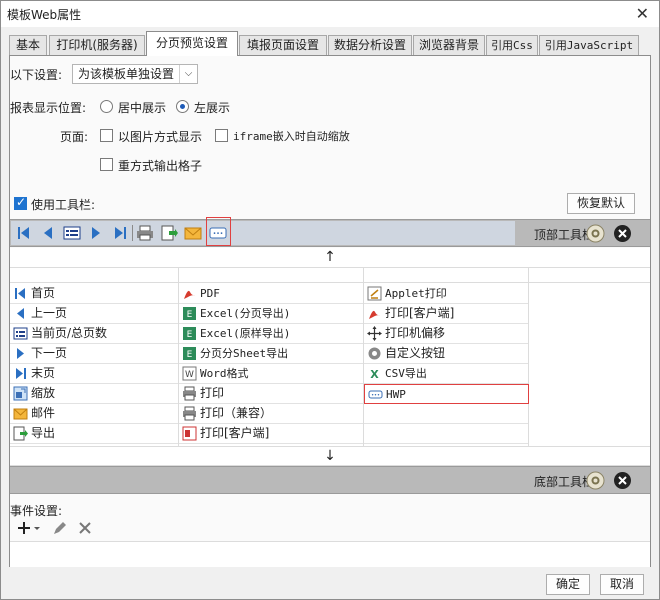  I want to click on iframe-scale-label: iframe嵌入时自动缩放, so click(291, 136).